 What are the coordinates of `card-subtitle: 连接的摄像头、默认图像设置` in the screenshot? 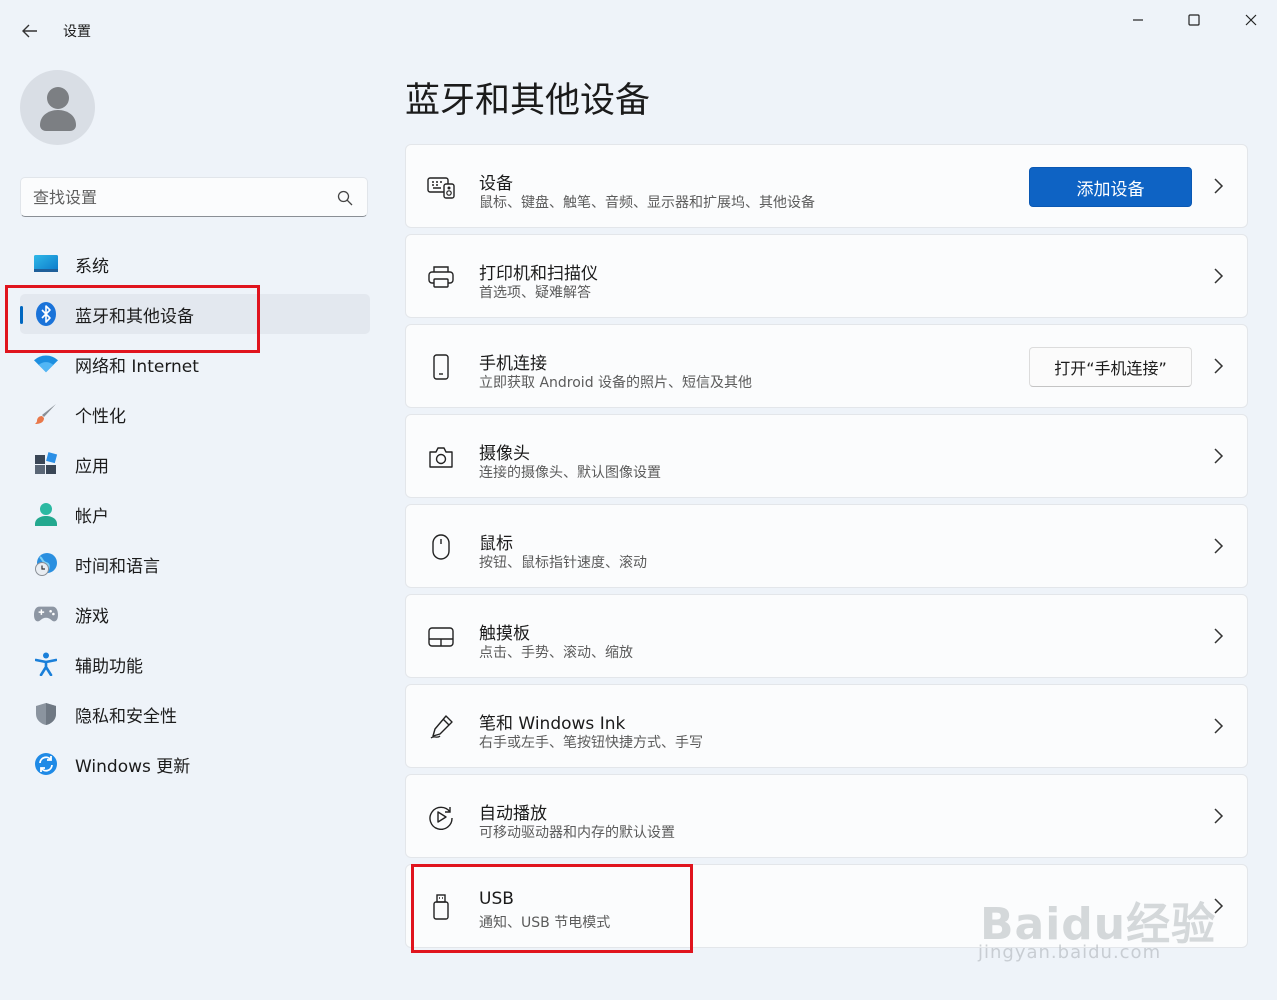 It's located at (570, 473).